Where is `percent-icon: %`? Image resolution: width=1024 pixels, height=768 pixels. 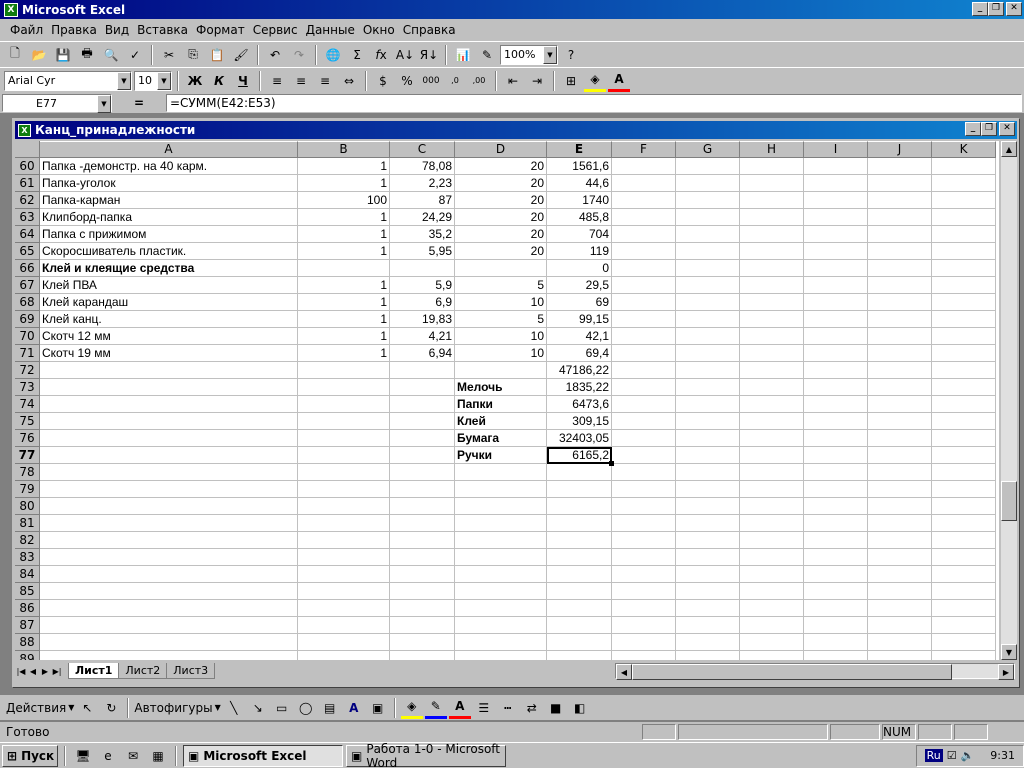 percent-icon: % is located at coordinates (407, 81).